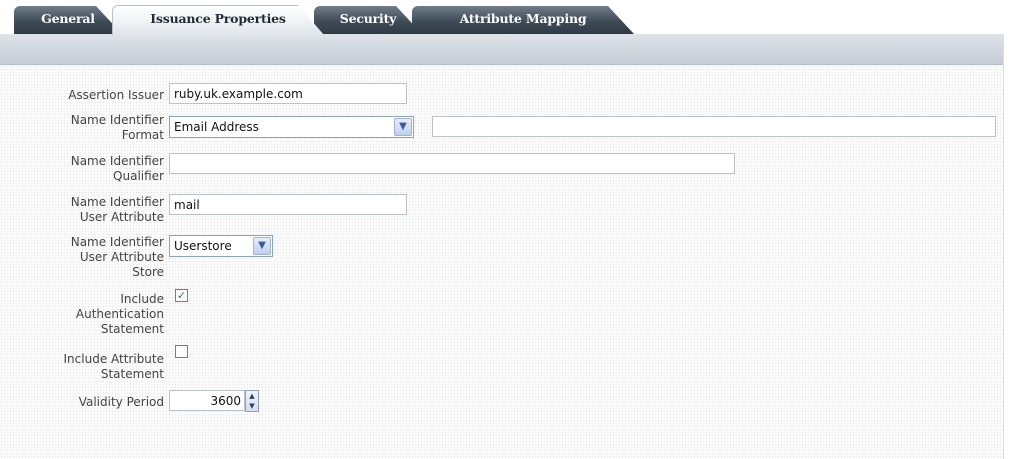 Image resolution: width=1019 pixels, height=459 pixels. What do you see at coordinates (121, 217) in the screenshot?
I see `name-id-user-attribute-label-line2: User Attribute` at bounding box center [121, 217].